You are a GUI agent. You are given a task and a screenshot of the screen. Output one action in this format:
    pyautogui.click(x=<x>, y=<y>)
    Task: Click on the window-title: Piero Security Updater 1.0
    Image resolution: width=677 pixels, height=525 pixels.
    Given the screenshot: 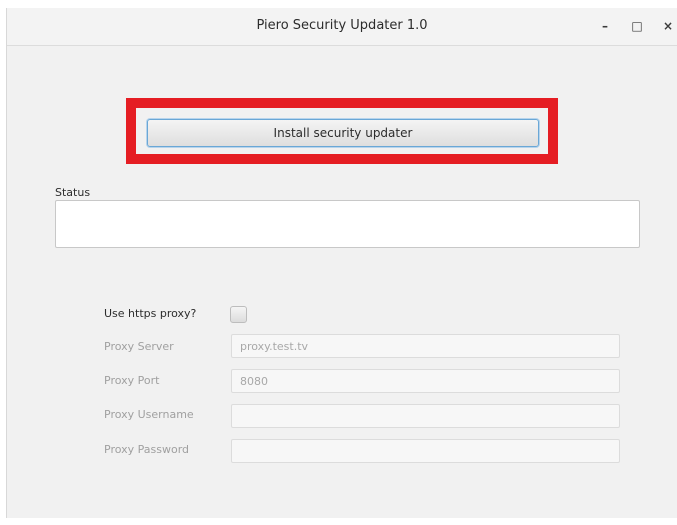 What is the action you would take?
    pyautogui.click(x=342, y=25)
    